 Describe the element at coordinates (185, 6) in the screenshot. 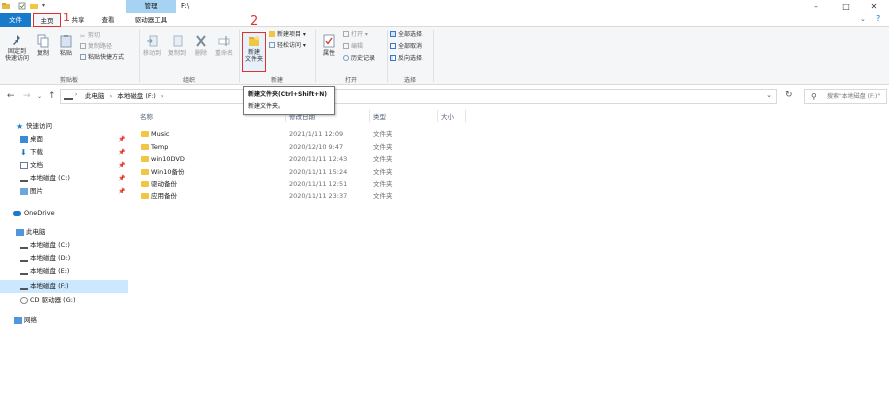

I see `window-title: F:\` at that location.